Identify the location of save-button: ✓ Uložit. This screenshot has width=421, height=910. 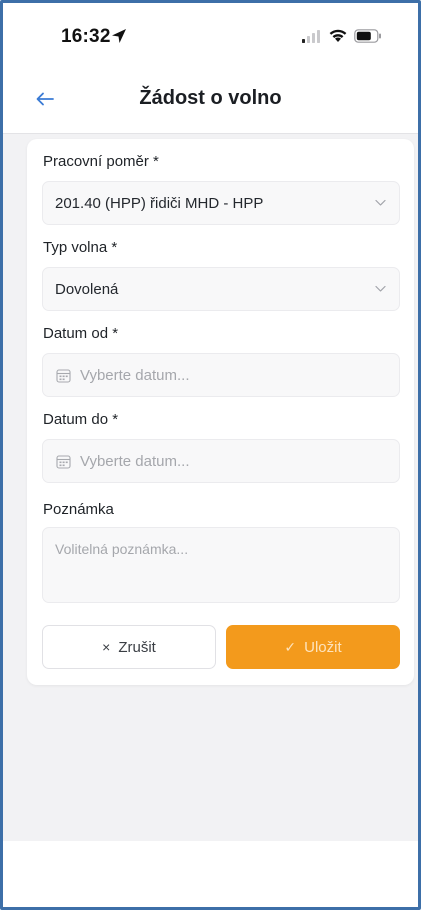
(313, 647).